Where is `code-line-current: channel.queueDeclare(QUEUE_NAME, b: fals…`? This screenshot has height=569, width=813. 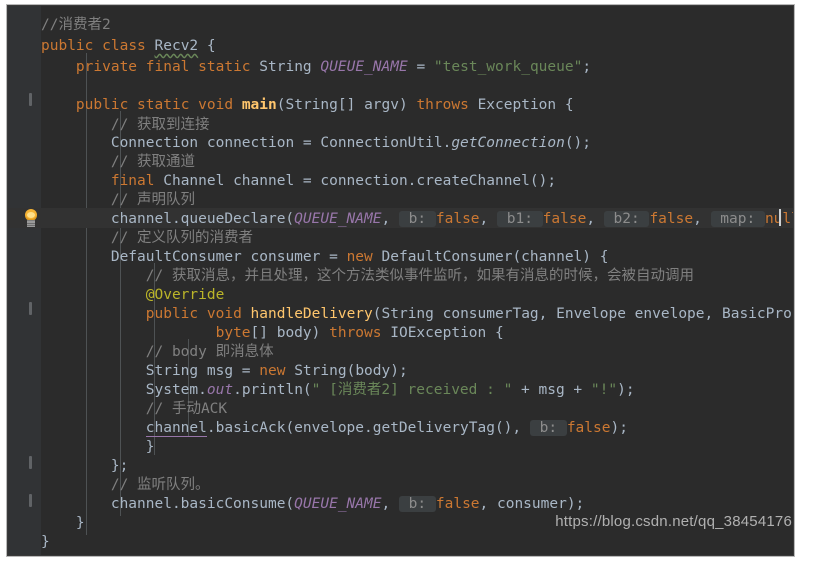
code-line-current: channel.queueDeclare(QUEUE_NAME, b: fals… is located at coordinates (400, 219).